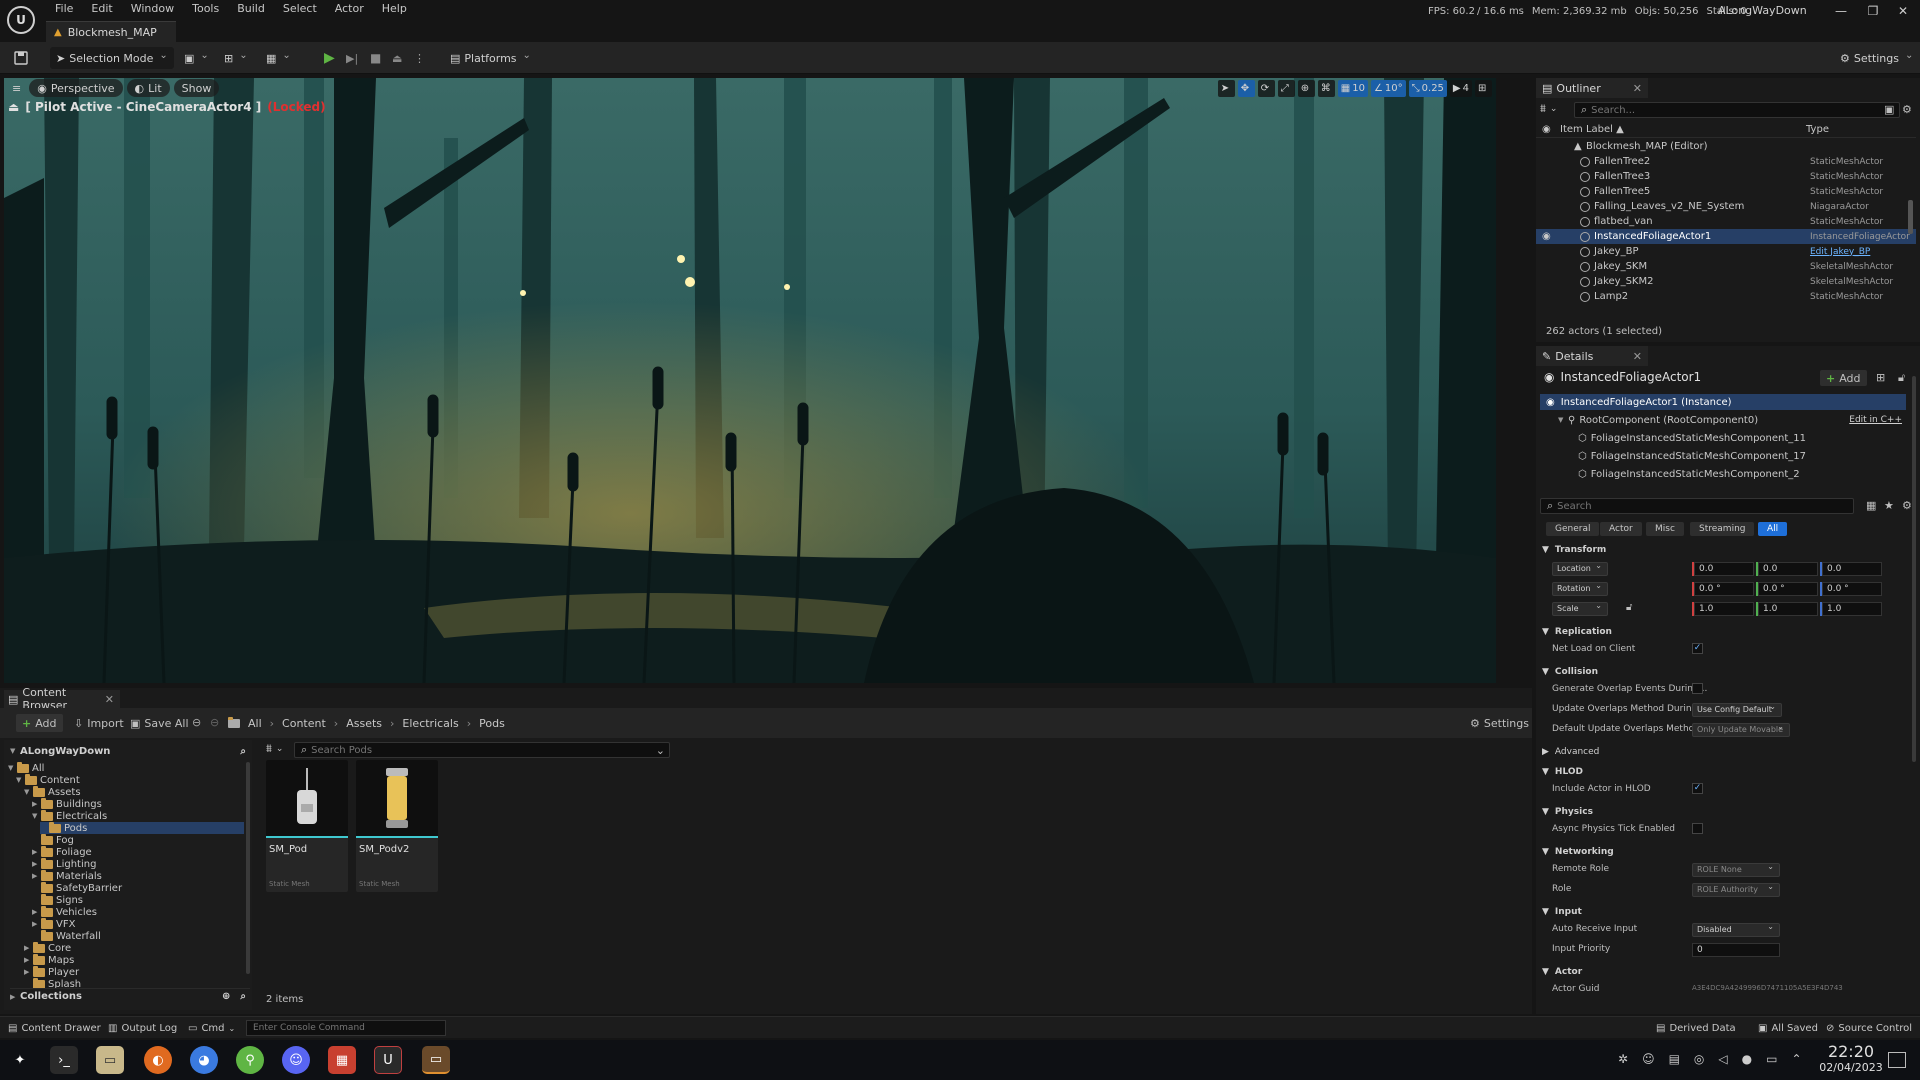 Image resolution: width=1920 pixels, height=1080 pixels. Describe the element at coordinates (64, 863) in the screenshot. I see `tree-item-lighting: ▶ Lighting` at that location.